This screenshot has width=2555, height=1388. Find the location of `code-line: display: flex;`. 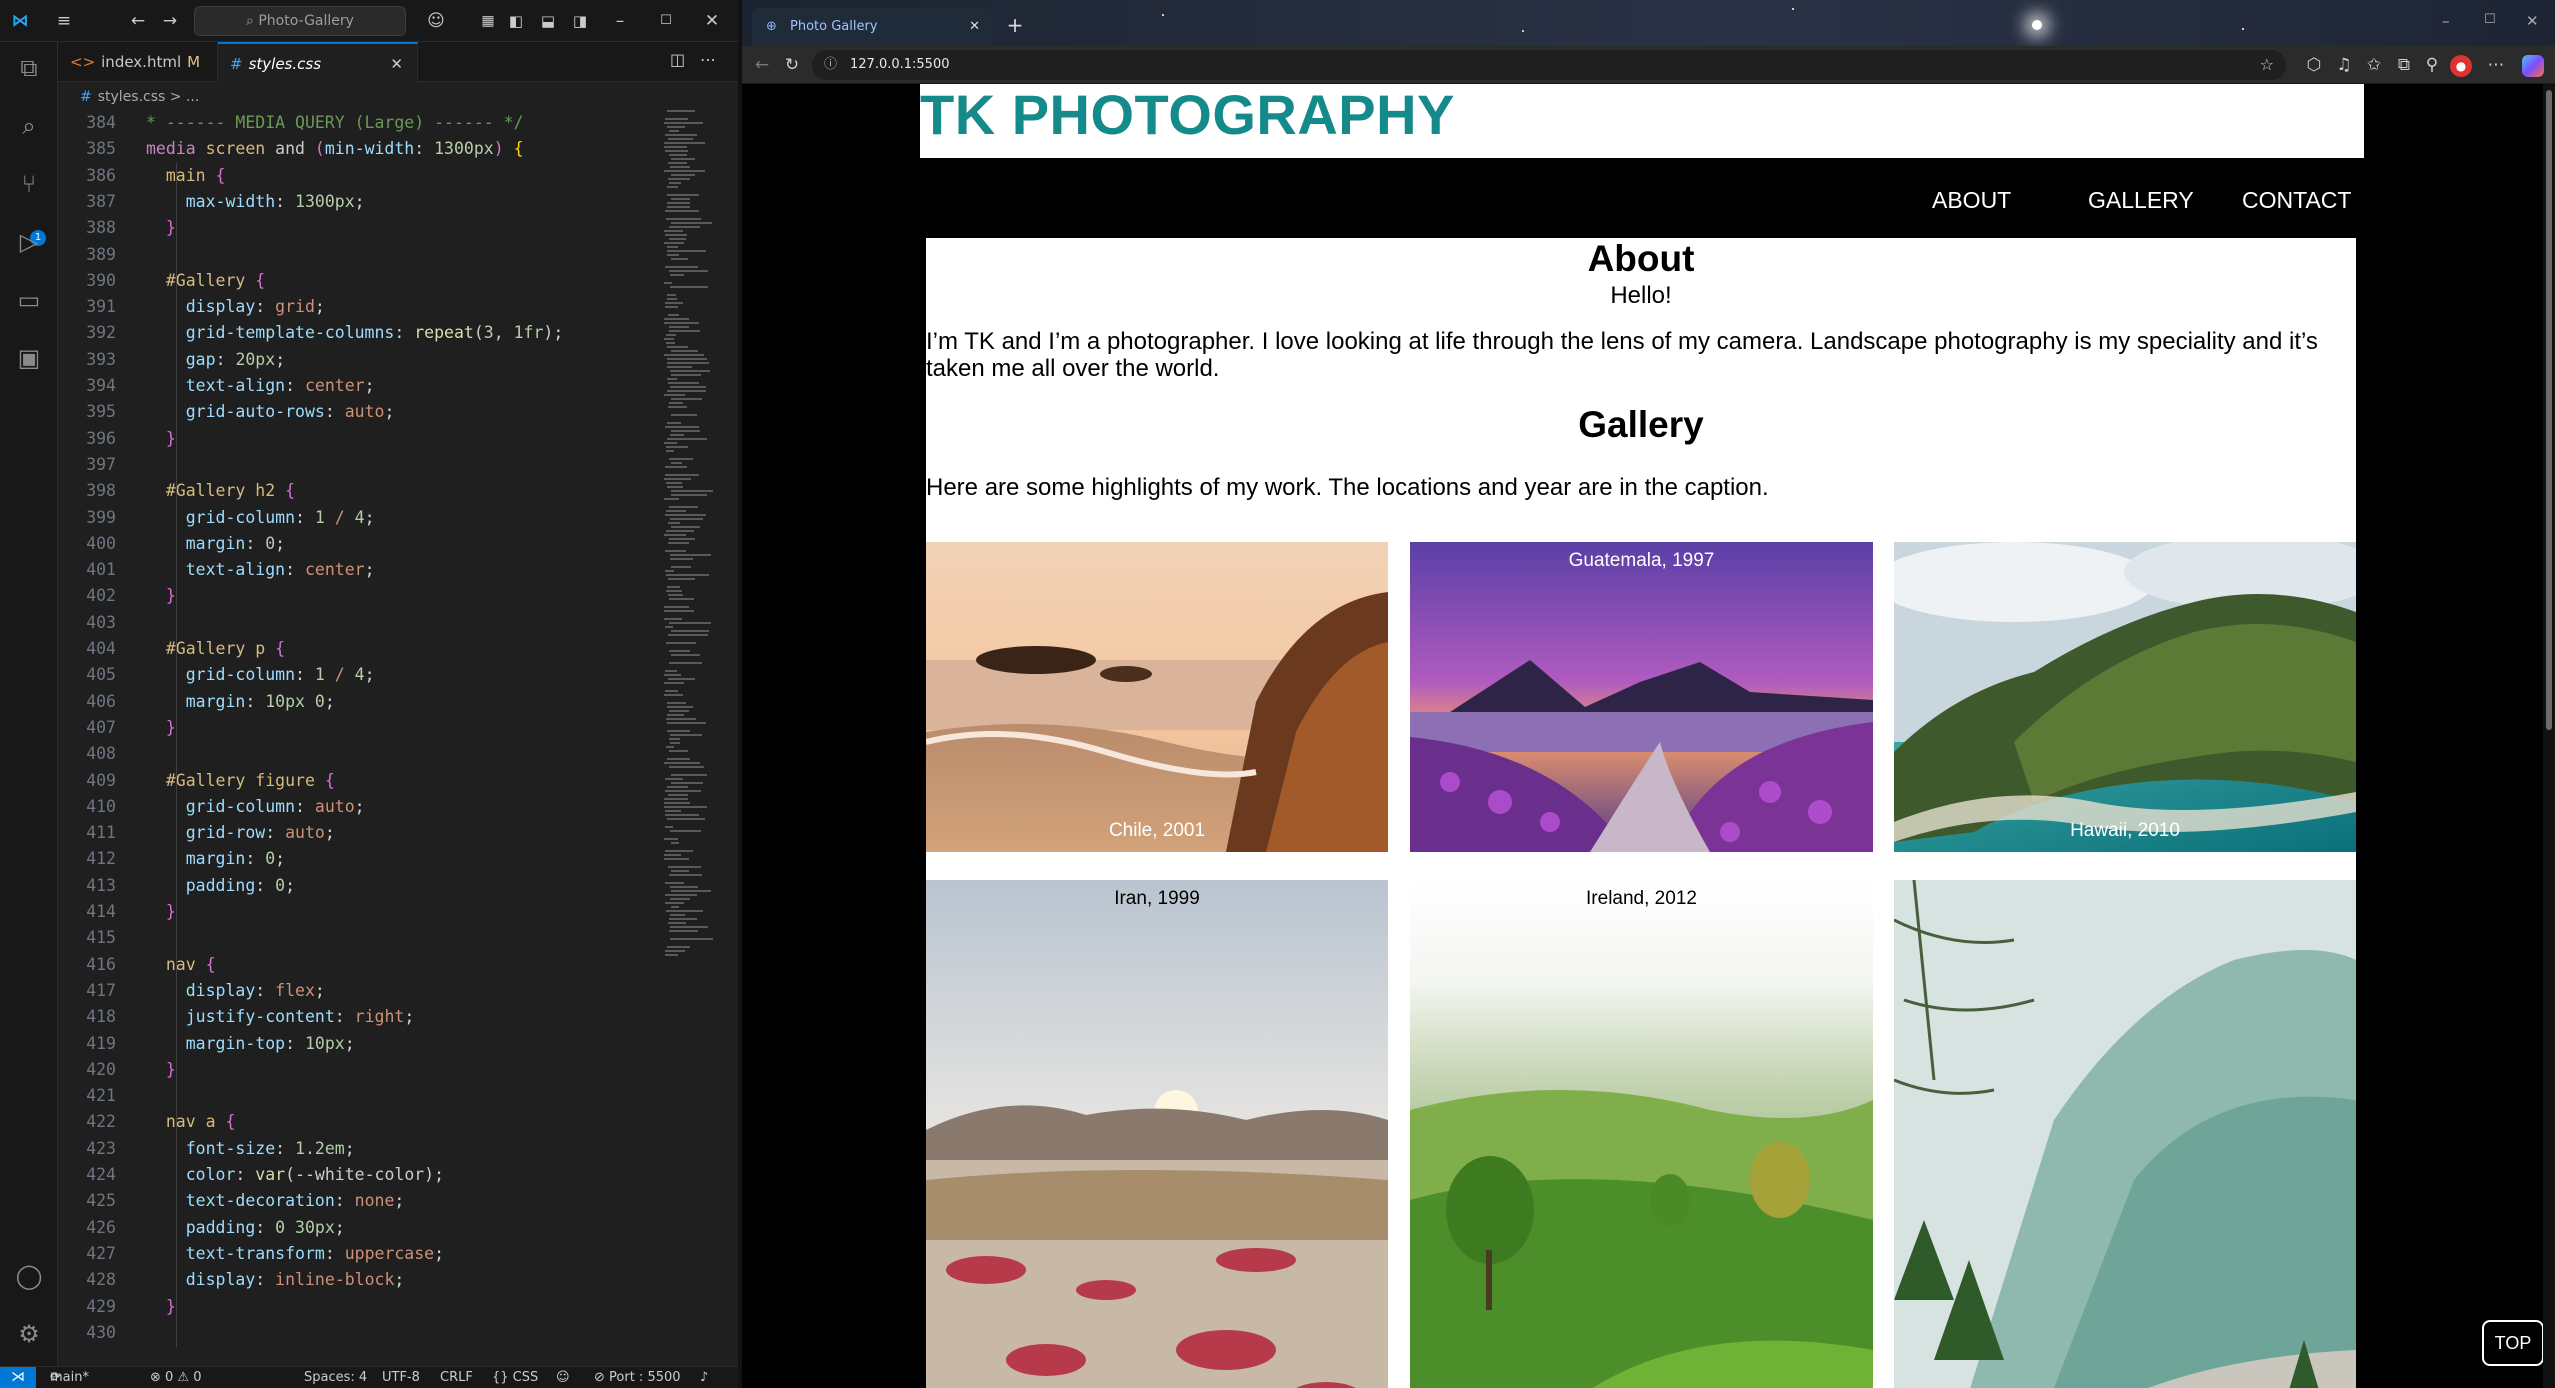

code-line: display: flex; is located at coordinates (235, 991).